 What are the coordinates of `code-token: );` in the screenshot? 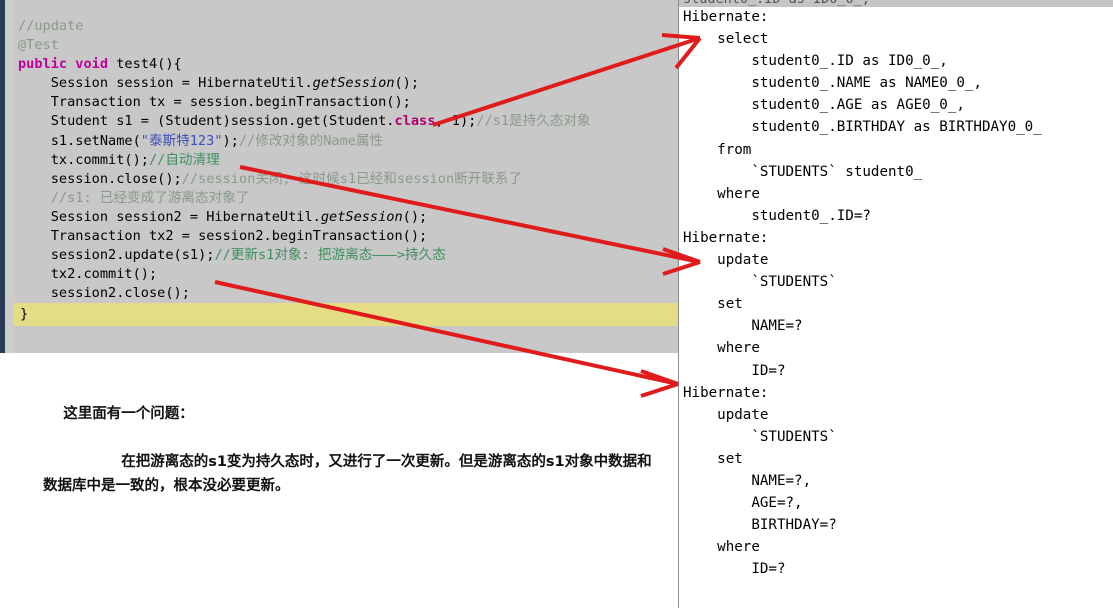 It's located at (230, 140).